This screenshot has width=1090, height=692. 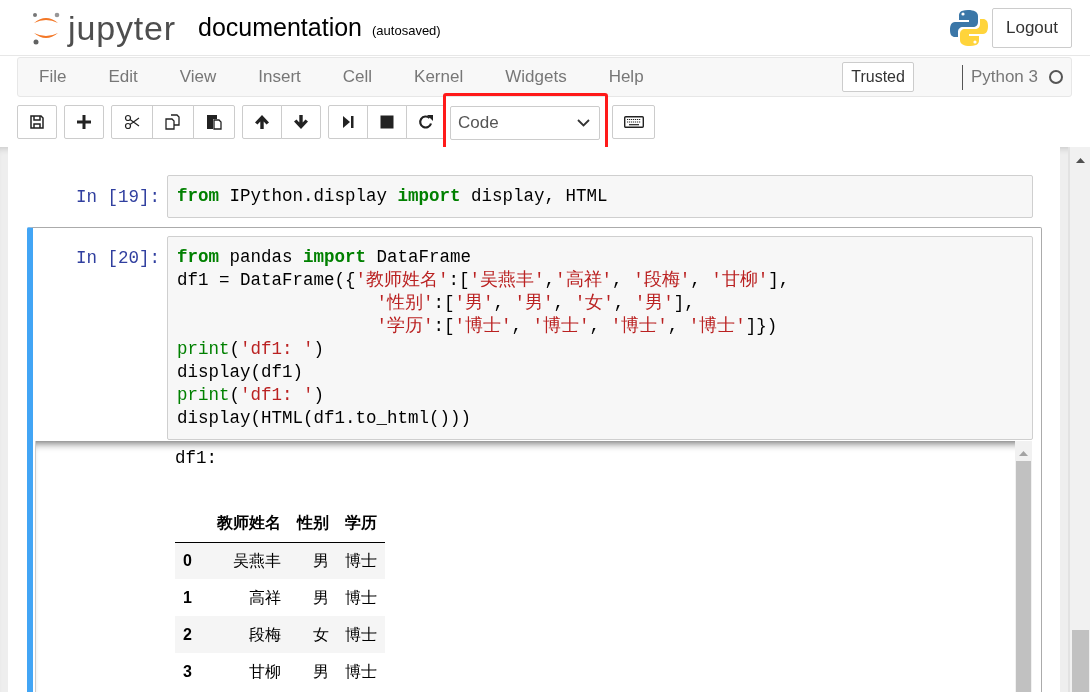 I want to click on output-text: df1:, so click(x=196, y=458).